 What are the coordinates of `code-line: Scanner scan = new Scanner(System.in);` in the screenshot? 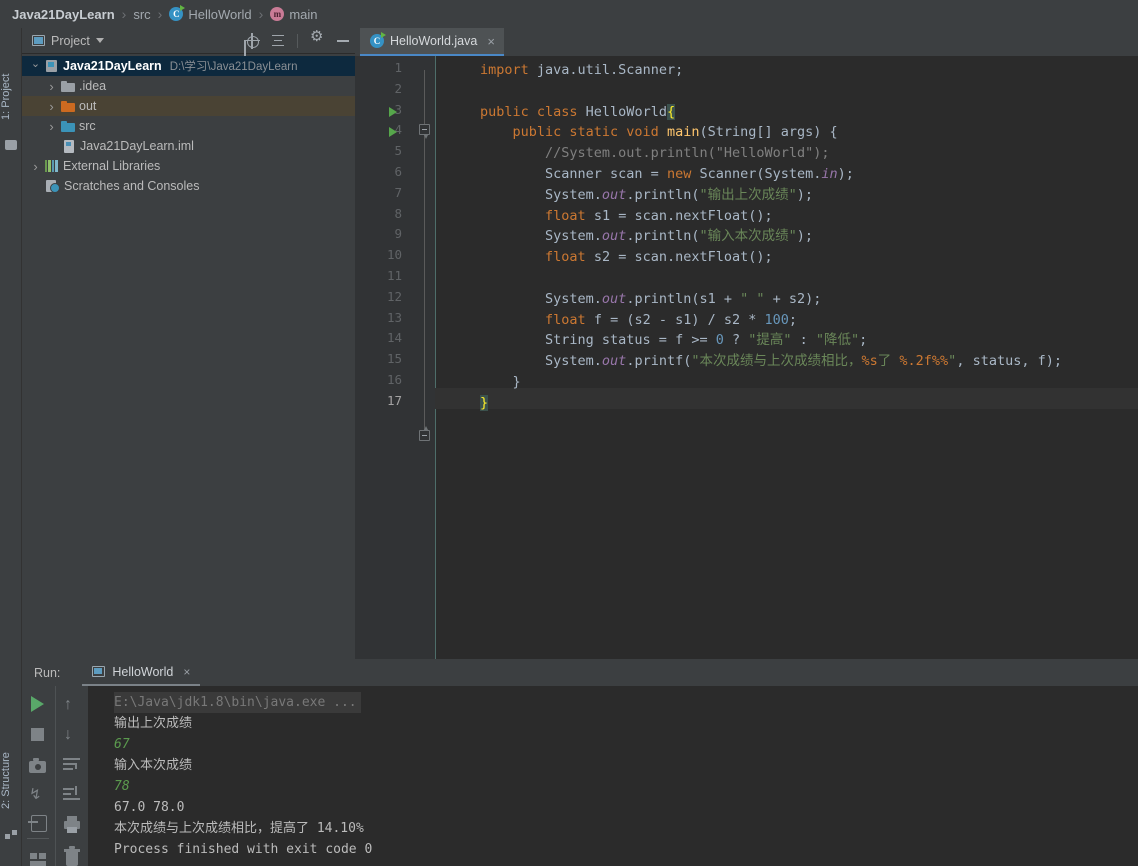 It's located at (667, 174).